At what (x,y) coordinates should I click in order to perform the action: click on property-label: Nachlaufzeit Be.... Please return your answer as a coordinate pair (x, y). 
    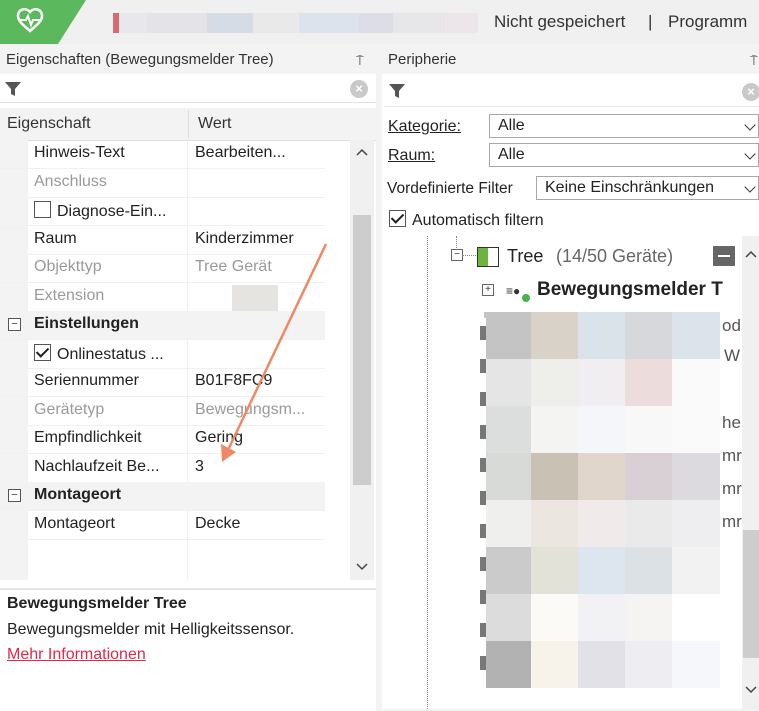
    Looking at the image, I should click on (97, 466).